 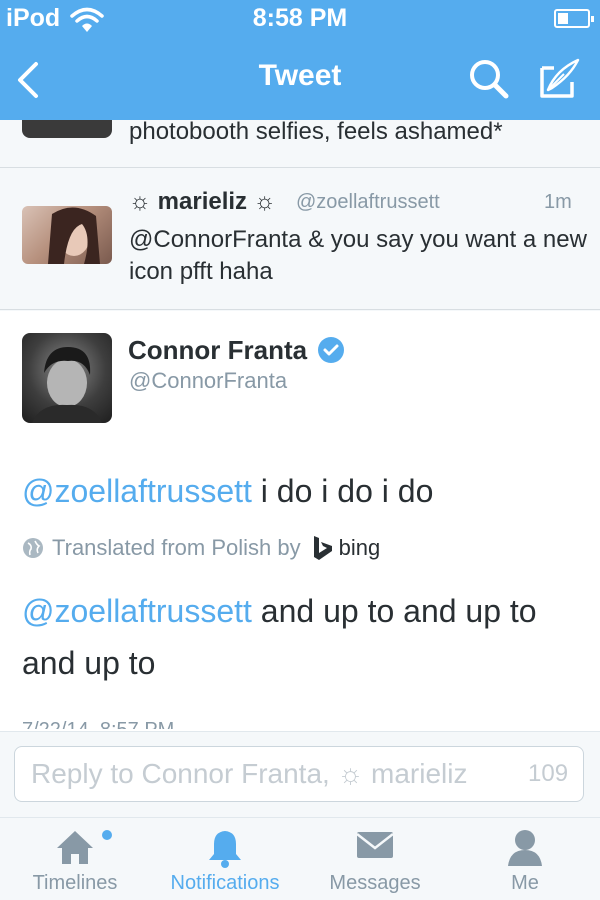 What do you see at coordinates (359, 547) in the screenshot?
I see `translator-name: bing` at bounding box center [359, 547].